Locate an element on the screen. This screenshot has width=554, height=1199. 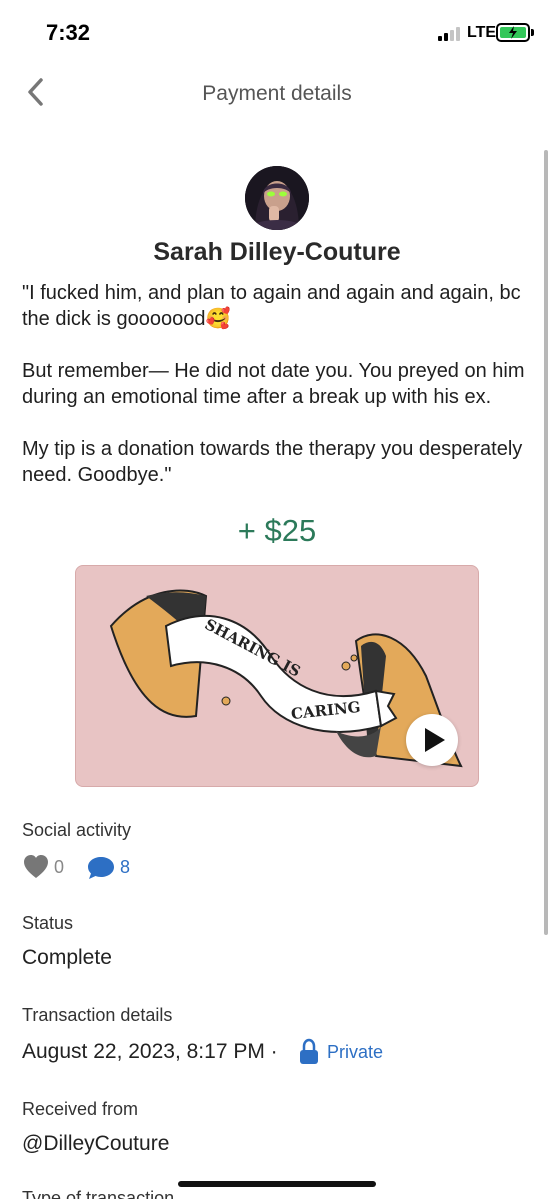
heart-icon is located at coordinates (36, 867).